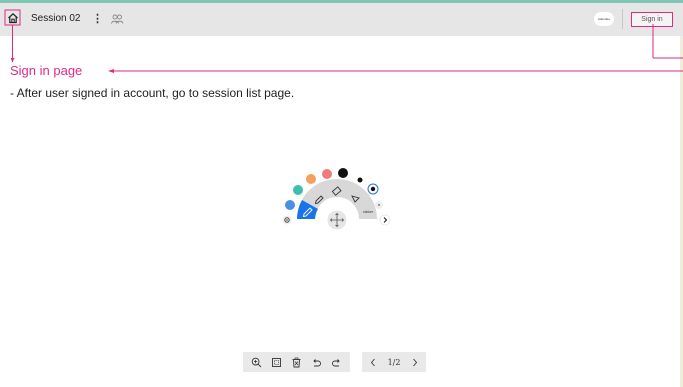 The height and width of the screenshot is (387, 683). I want to click on avatar: Attendee, so click(604, 19).